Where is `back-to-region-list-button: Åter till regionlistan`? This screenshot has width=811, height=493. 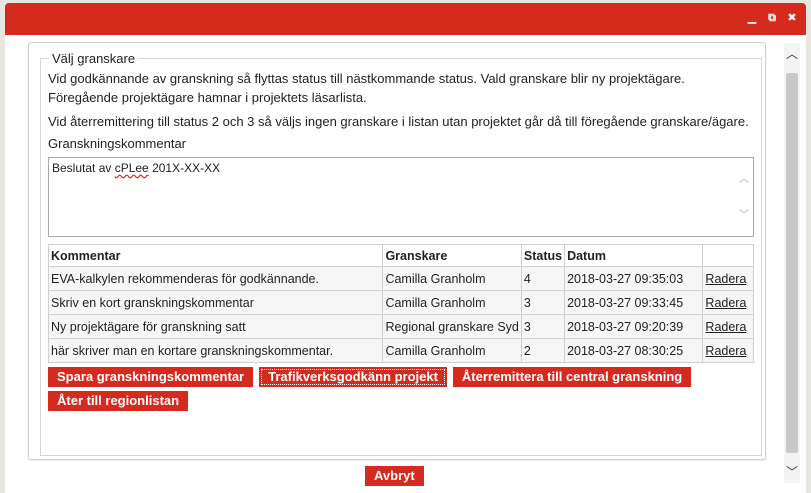
back-to-region-list-button: Åter till regionlistan is located at coordinates (118, 401).